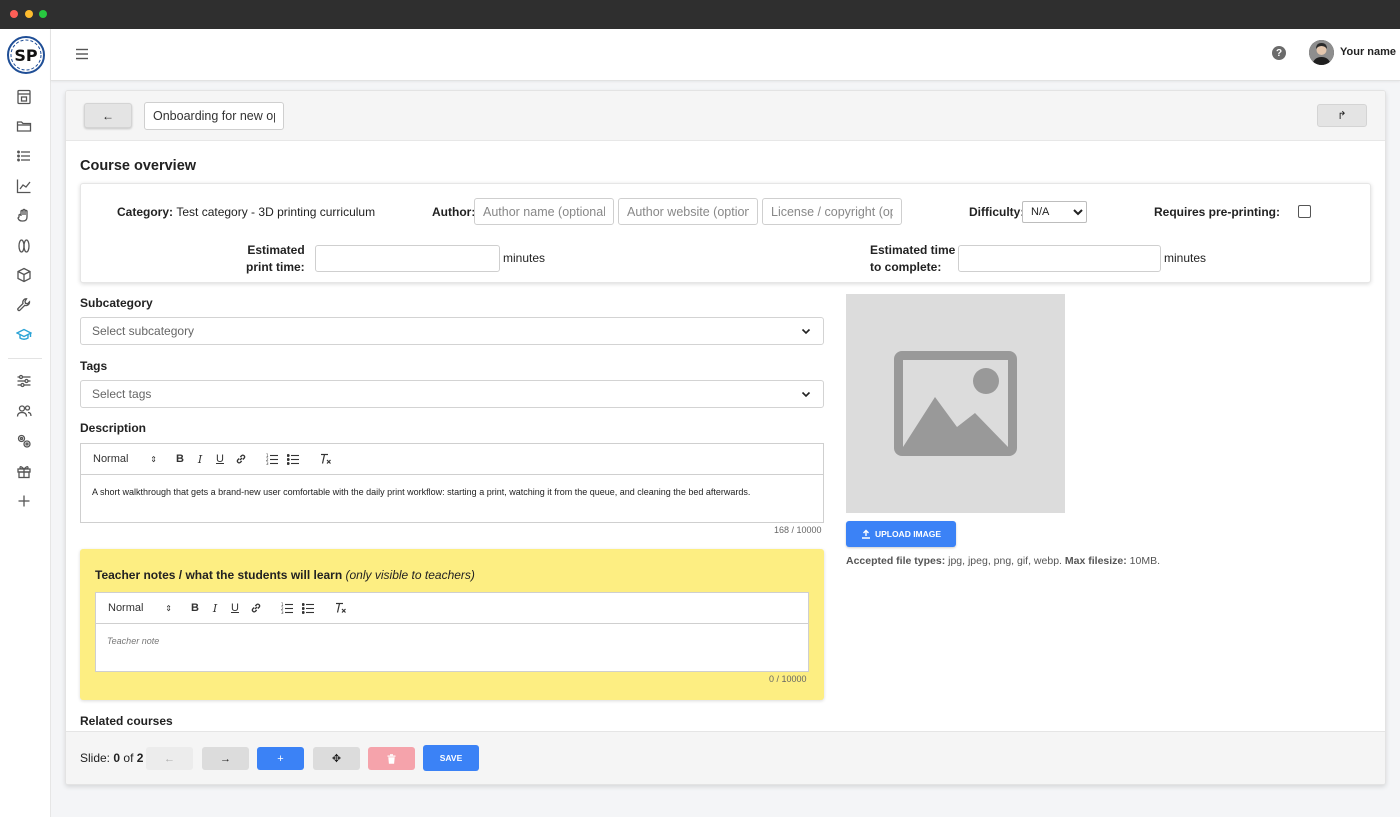 This screenshot has width=1400, height=817. What do you see at coordinates (128, 758) in the screenshot?
I see `slide-of: of` at bounding box center [128, 758].